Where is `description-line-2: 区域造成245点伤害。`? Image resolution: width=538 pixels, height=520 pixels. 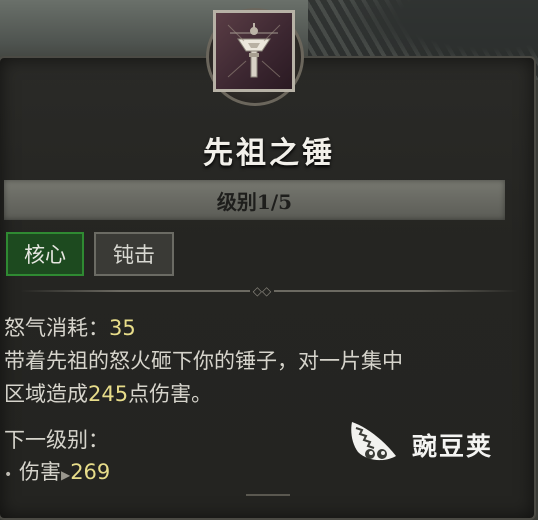
description-line-2: 区域造成245点伤害。 is located at coordinates (108, 393).